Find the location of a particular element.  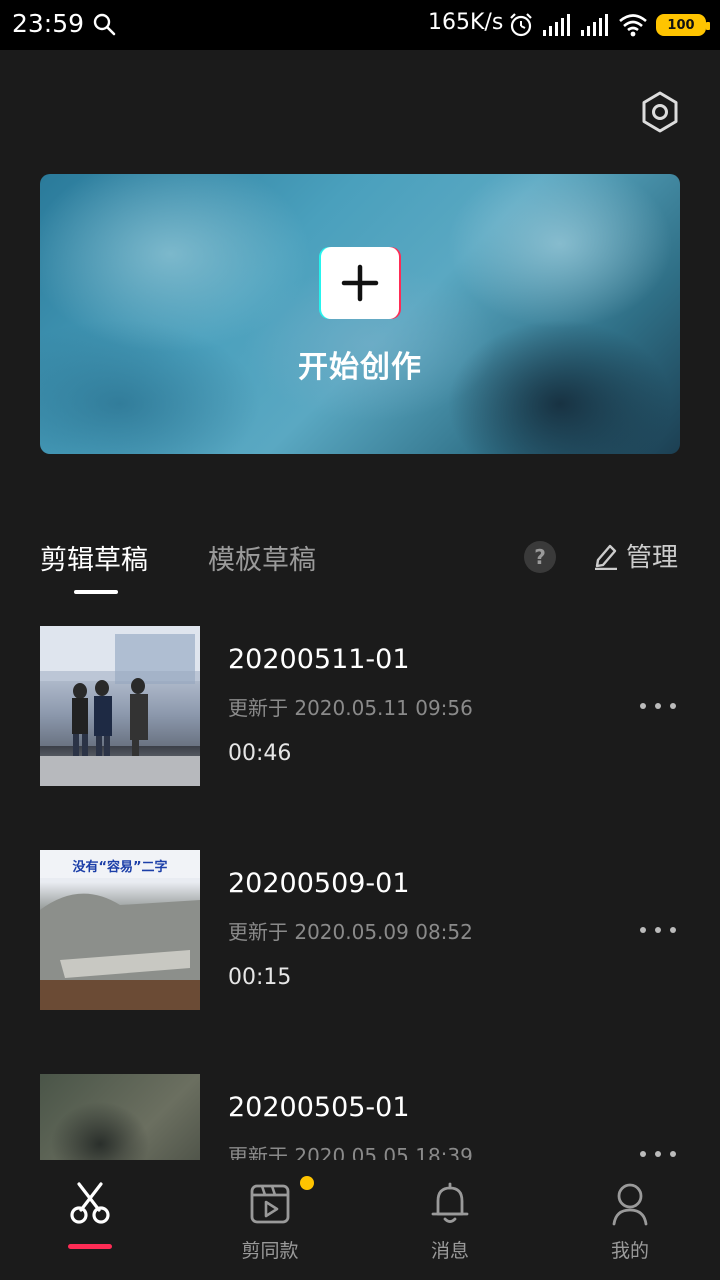

draft-title: 20200509-01 is located at coordinates (319, 883).